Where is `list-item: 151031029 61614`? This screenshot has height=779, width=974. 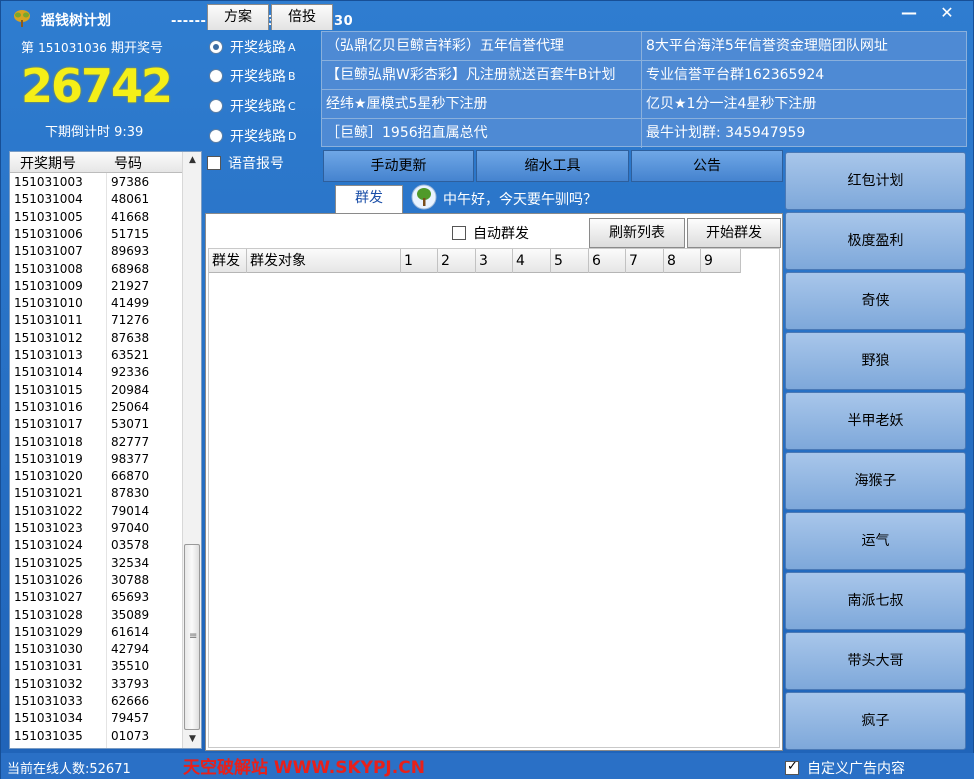
list-item: 151031029 61614 is located at coordinates (96, 632).